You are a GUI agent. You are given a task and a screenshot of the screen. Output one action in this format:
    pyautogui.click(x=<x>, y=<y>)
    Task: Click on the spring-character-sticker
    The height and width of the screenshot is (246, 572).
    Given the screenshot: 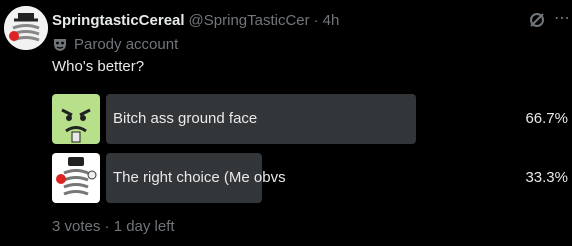 What is the action you would take?
    pyautogui.click(x=76, y=178)
    